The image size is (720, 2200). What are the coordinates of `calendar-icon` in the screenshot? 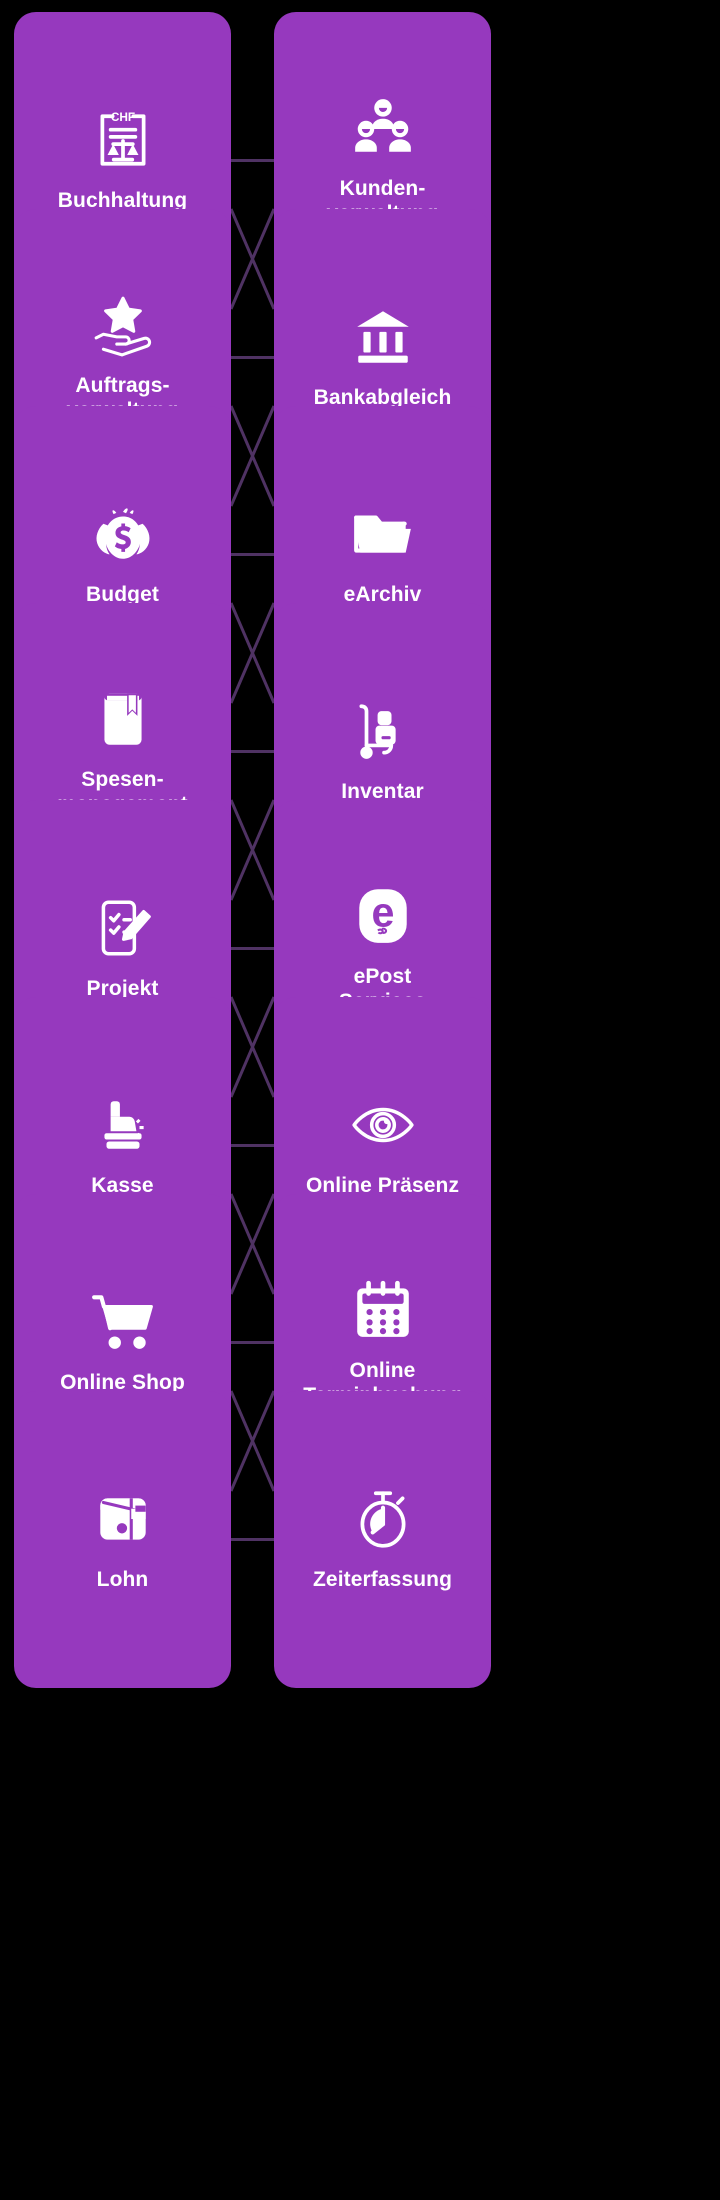 It's located at (383, 1310).